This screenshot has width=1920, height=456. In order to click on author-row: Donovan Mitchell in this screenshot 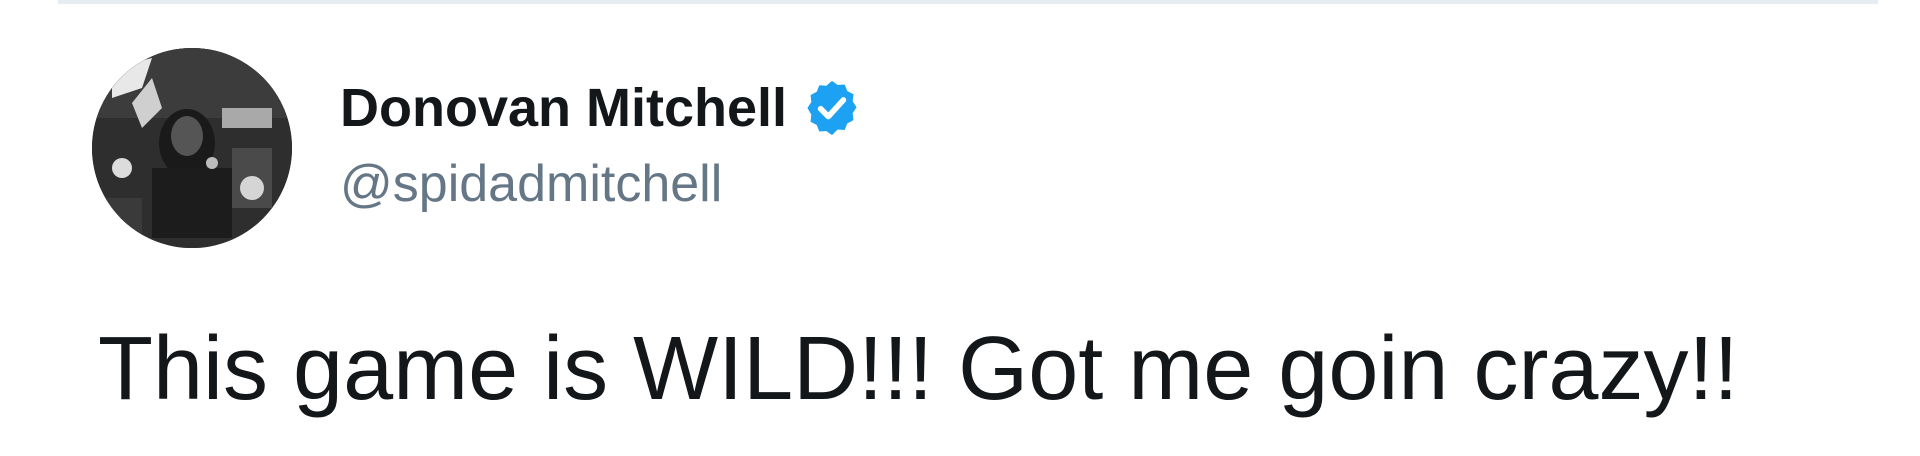, I will do `click(601, 108)`.